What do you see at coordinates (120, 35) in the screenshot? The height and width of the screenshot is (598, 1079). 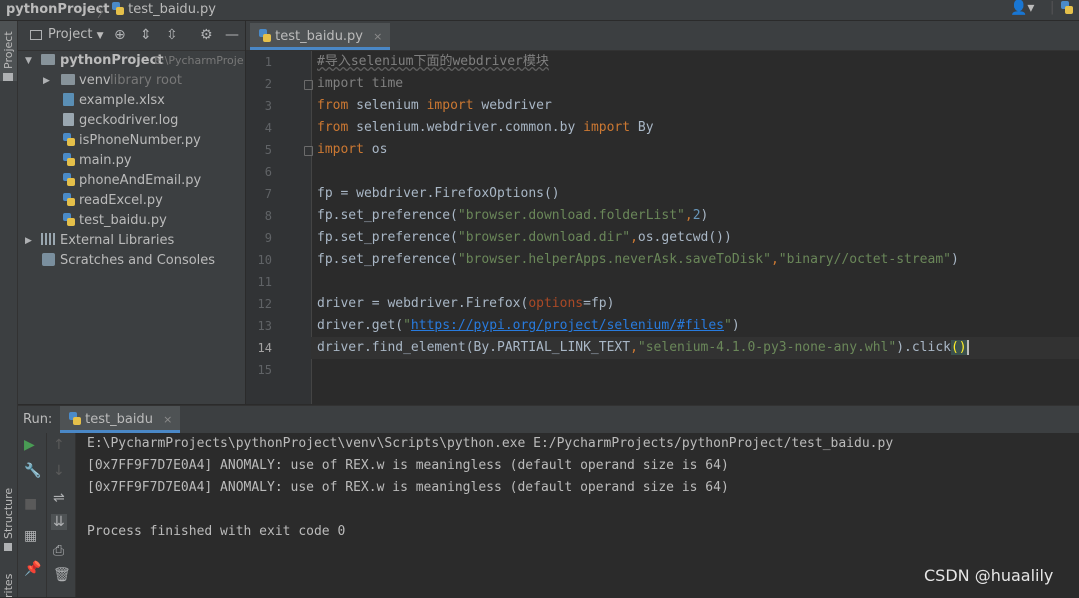 I see `locate-icon: ⊕` at bounding box center [120, 35].